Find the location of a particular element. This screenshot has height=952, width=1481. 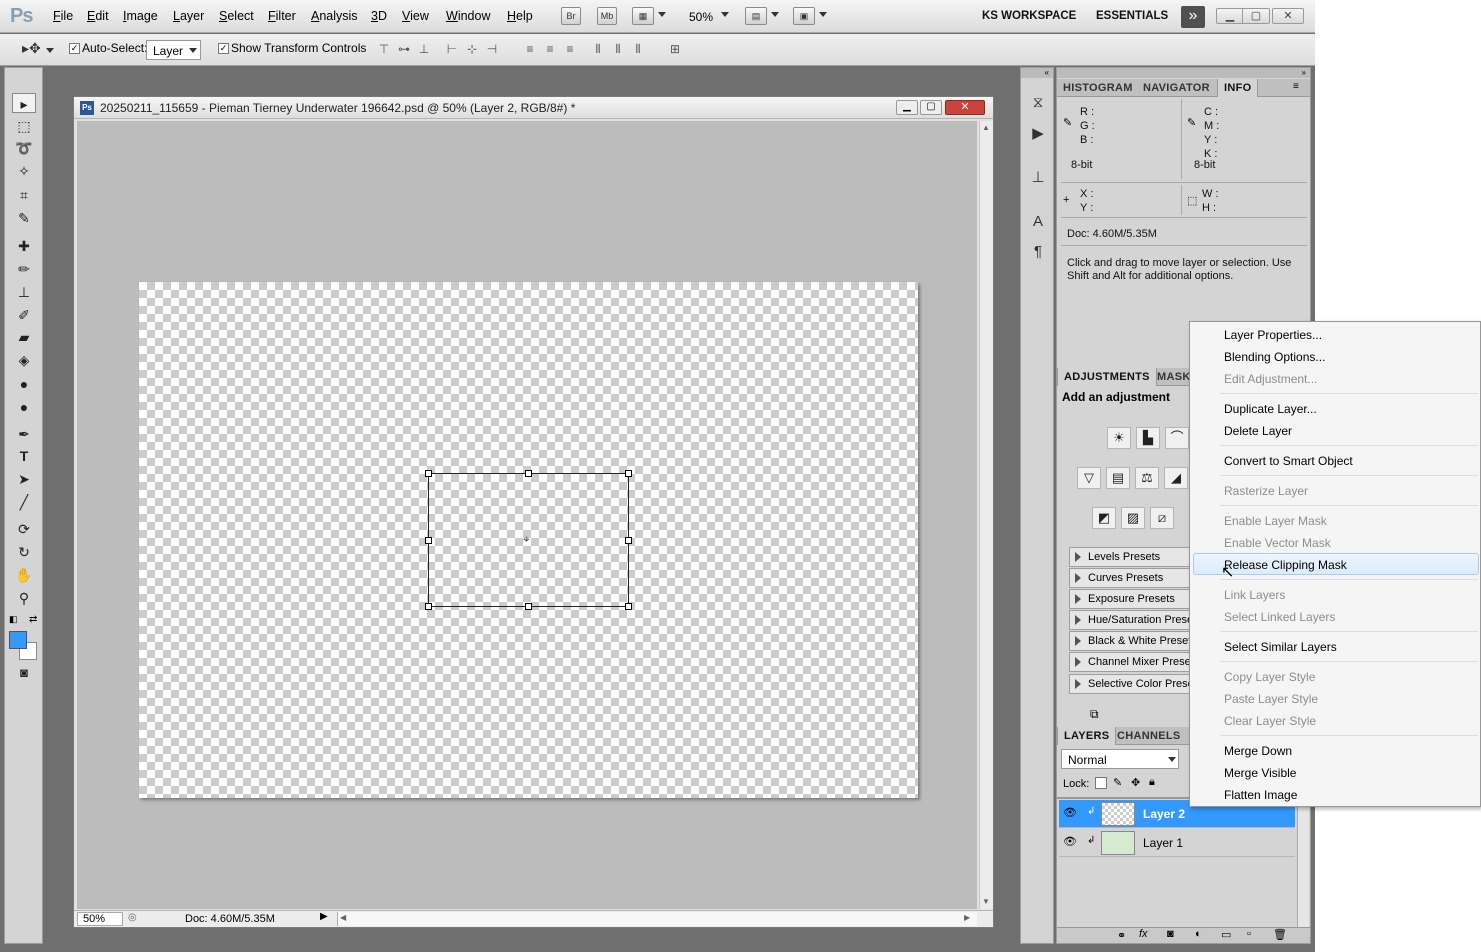

scroll-left-icon: ◀ is located at coordinates (343, 917).